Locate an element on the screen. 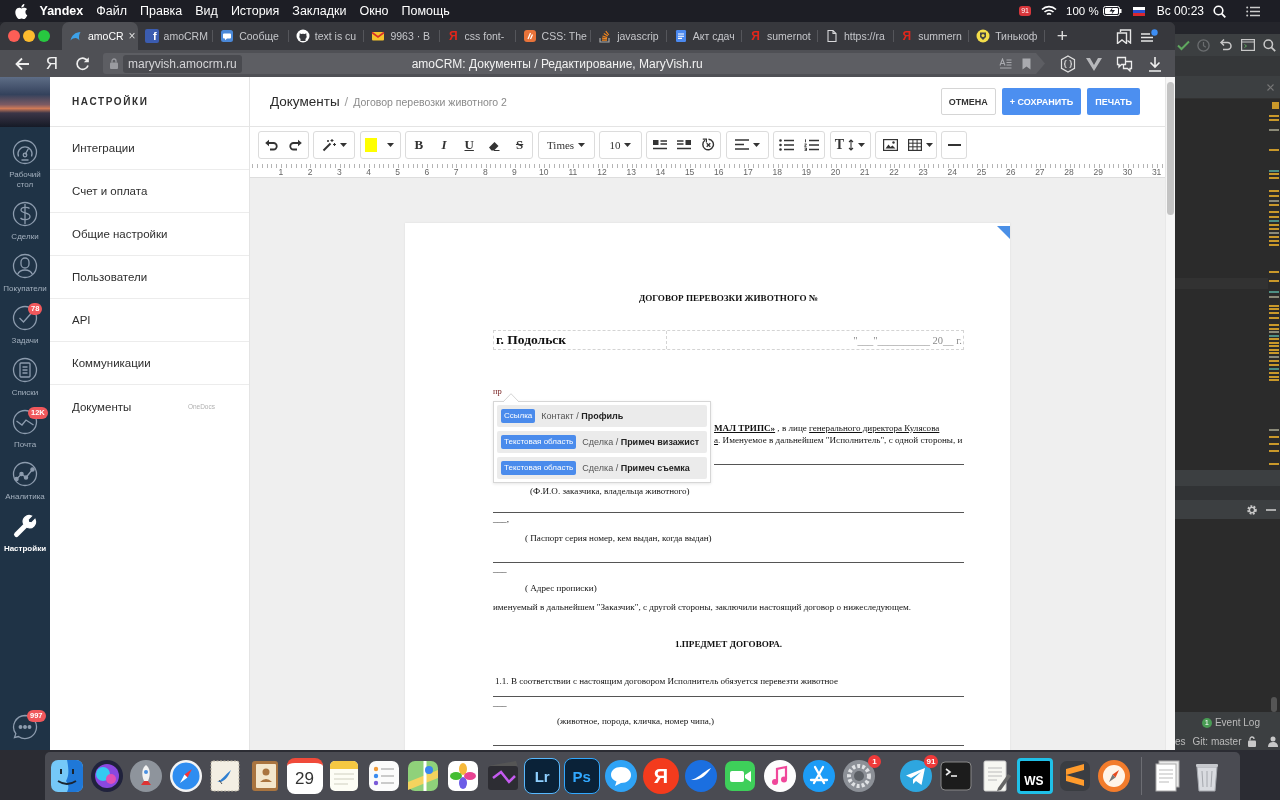 The width and height of the screenshot is (1280, 800). menu-item: Файл is located at coordinates (111, 11).